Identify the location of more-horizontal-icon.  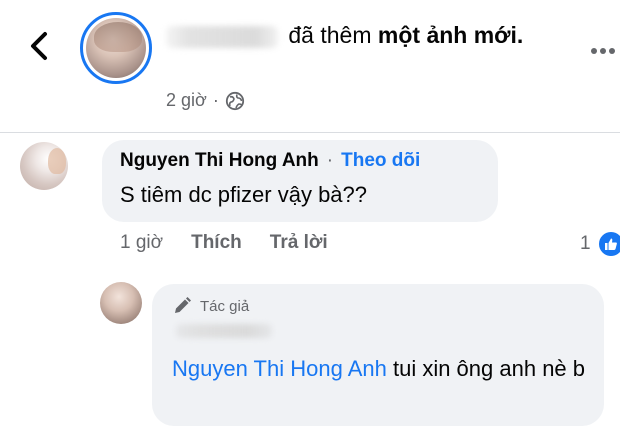
(603, 51).